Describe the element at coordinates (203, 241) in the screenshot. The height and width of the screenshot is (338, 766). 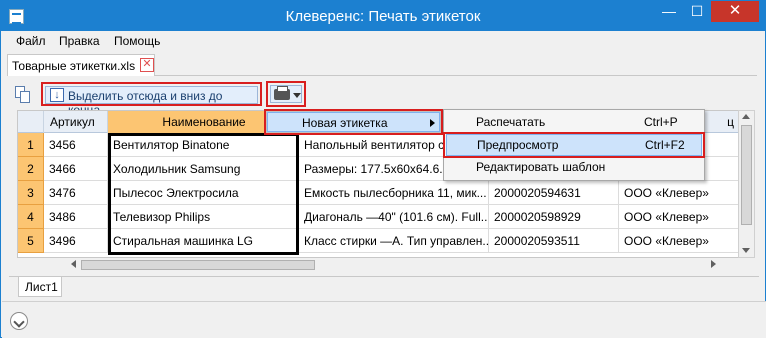
I see `cell-name: Стиральная машинка LG` at that location.